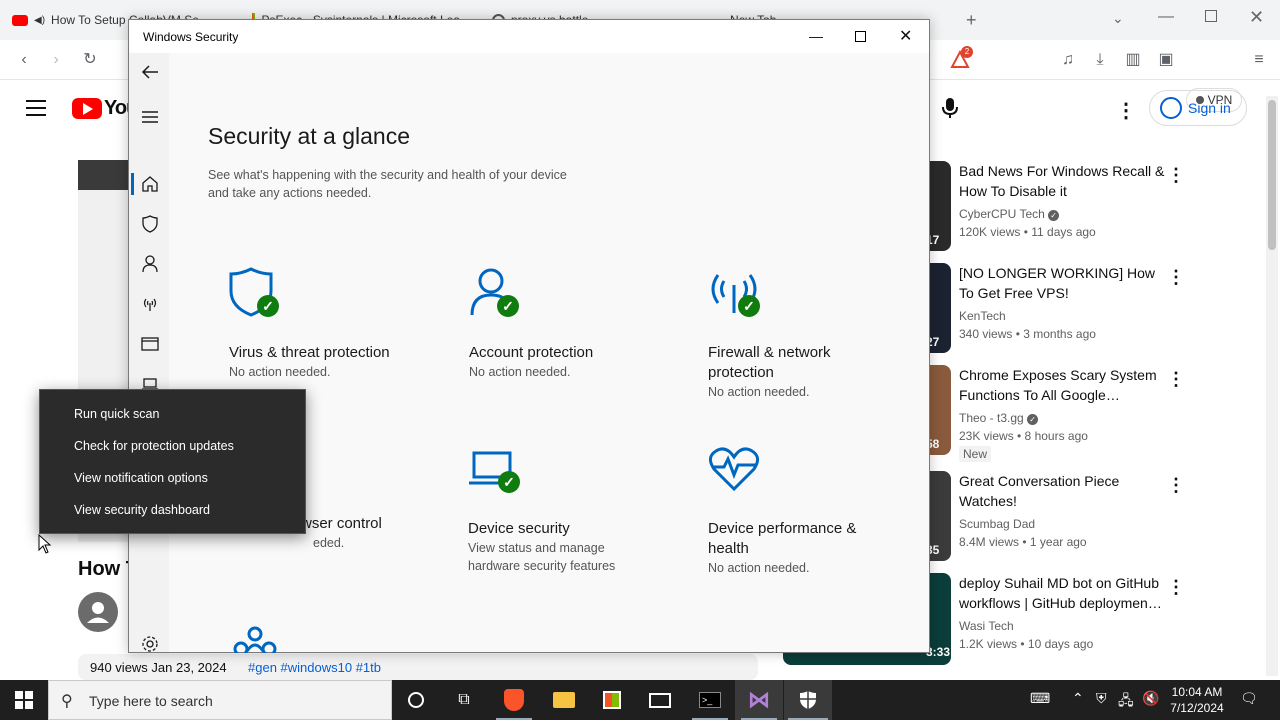  Describe the element at coordinates (1166, 60) in the screenshot. I see `wallet-icon: ▣` at that location.